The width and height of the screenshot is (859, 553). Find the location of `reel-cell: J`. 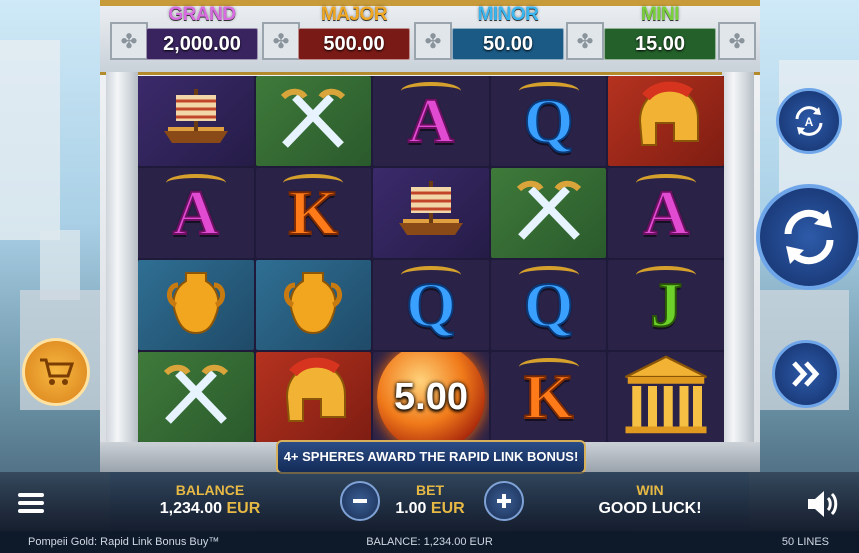

reel-cell: J is located at coordinates (666, 305).